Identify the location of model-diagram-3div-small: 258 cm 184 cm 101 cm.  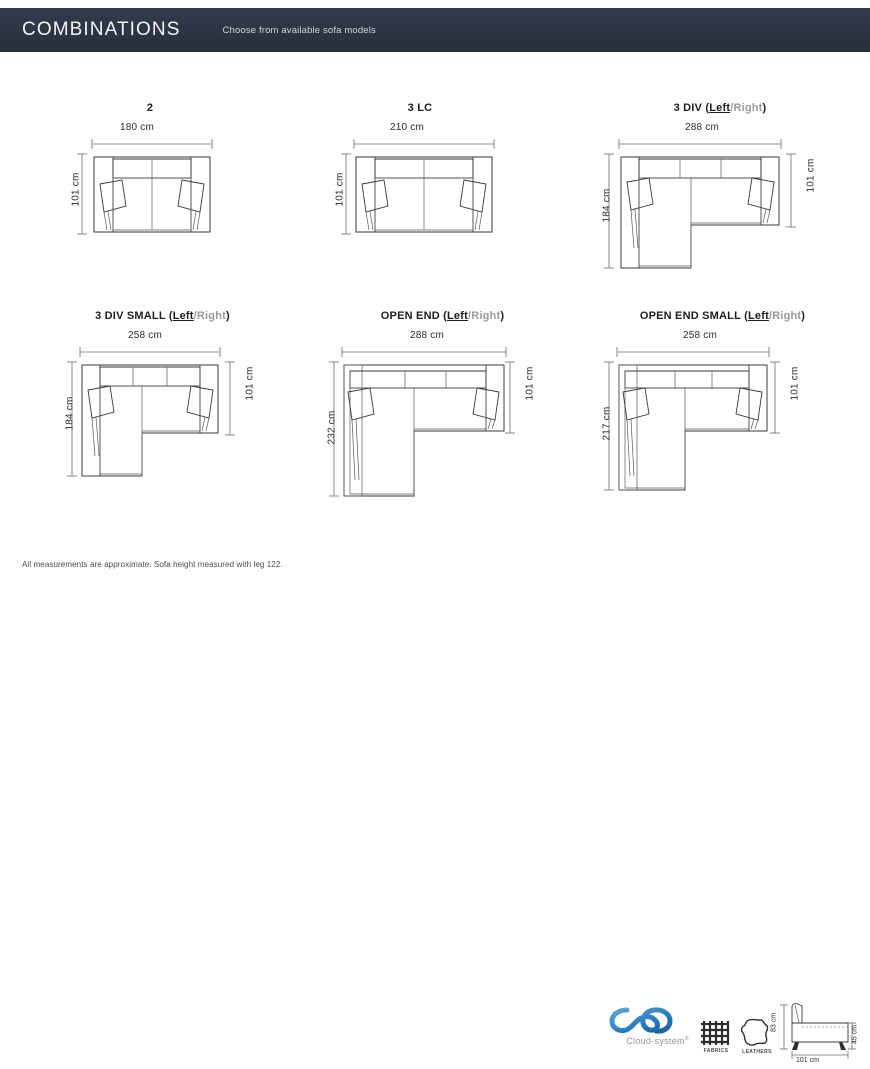
(170, 405).